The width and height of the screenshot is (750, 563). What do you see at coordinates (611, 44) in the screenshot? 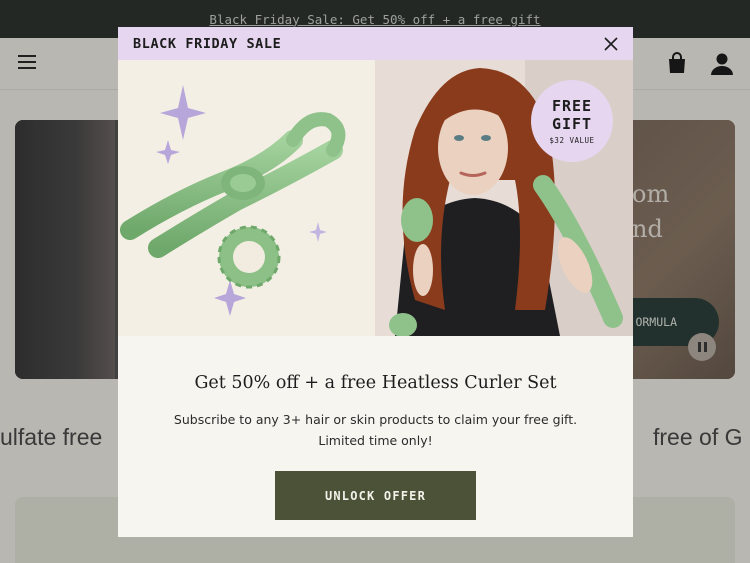
I see `close-icon` at bounding box center [611, 44].